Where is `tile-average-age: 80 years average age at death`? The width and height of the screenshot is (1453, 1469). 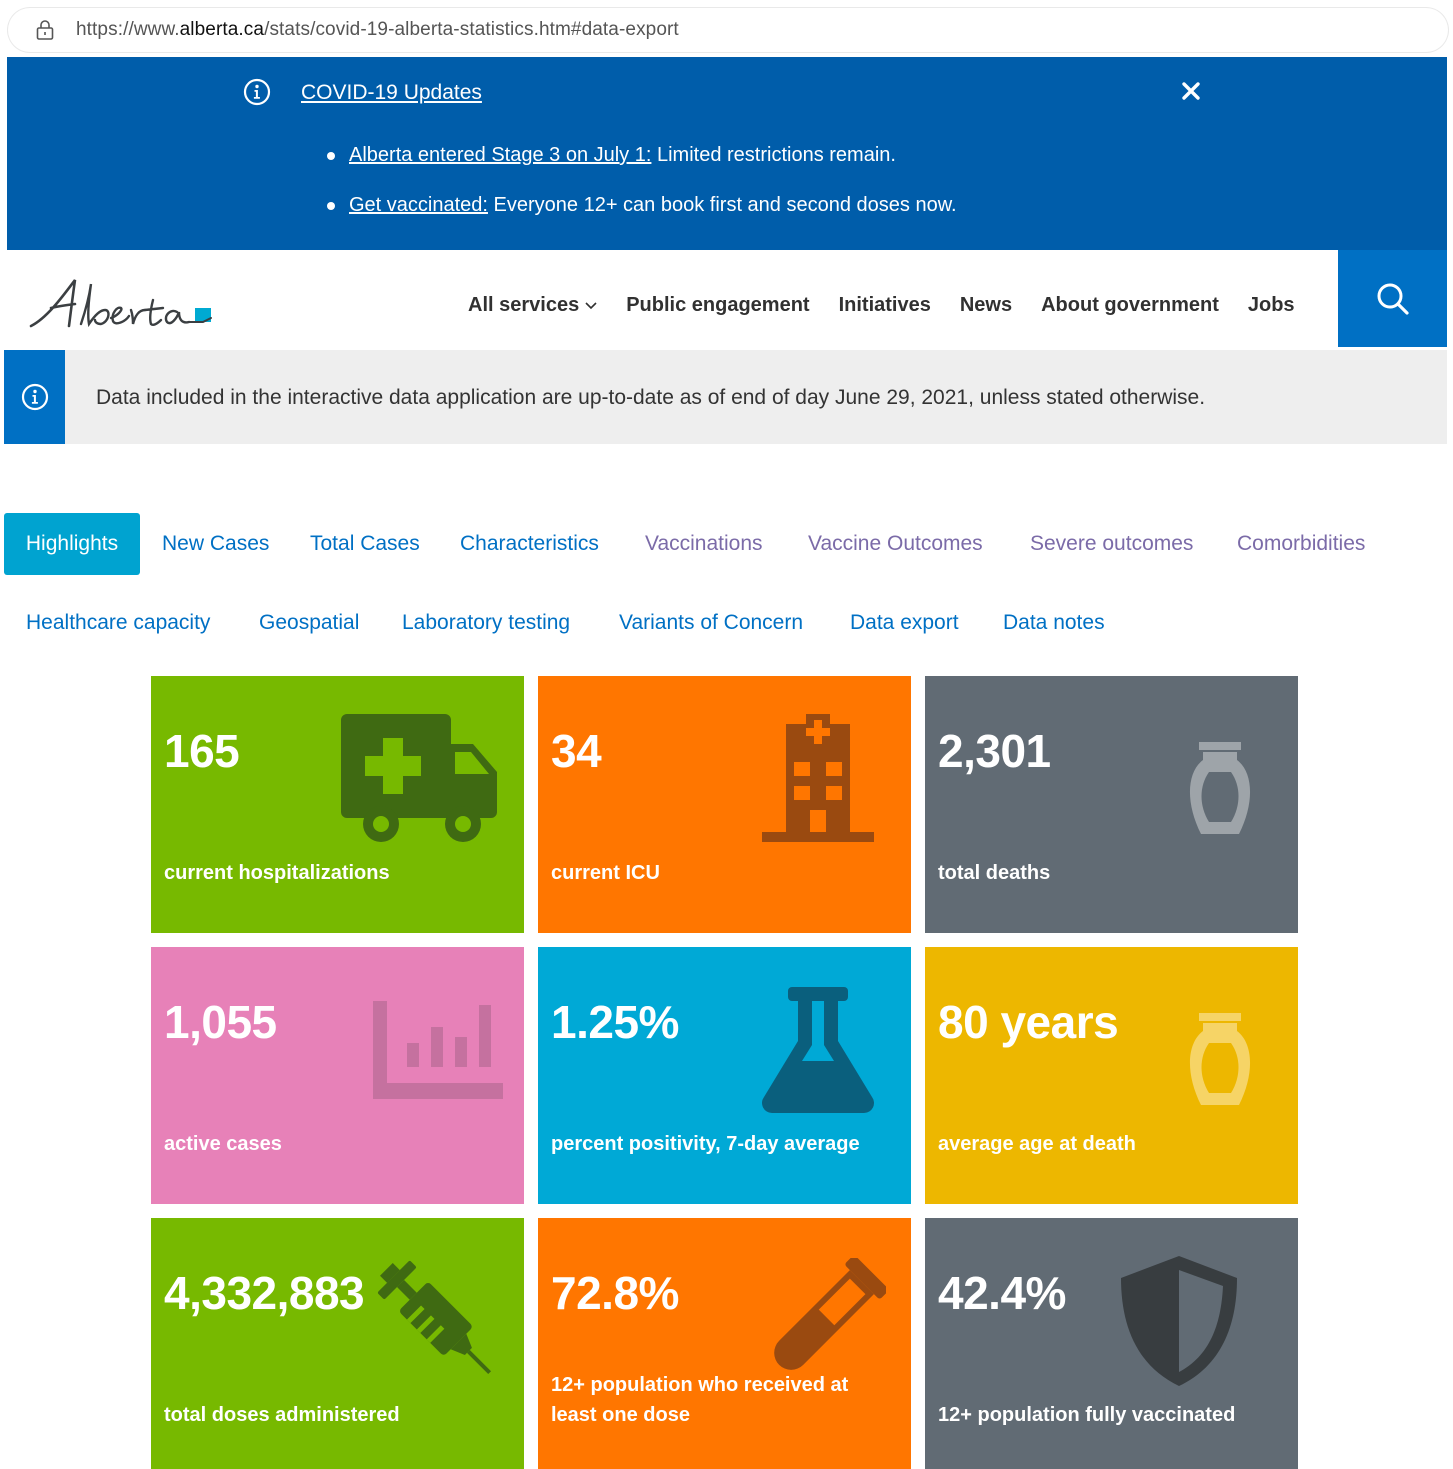 tile-average-age: 80 years average age at death is located at coordinates (1111, 1075).